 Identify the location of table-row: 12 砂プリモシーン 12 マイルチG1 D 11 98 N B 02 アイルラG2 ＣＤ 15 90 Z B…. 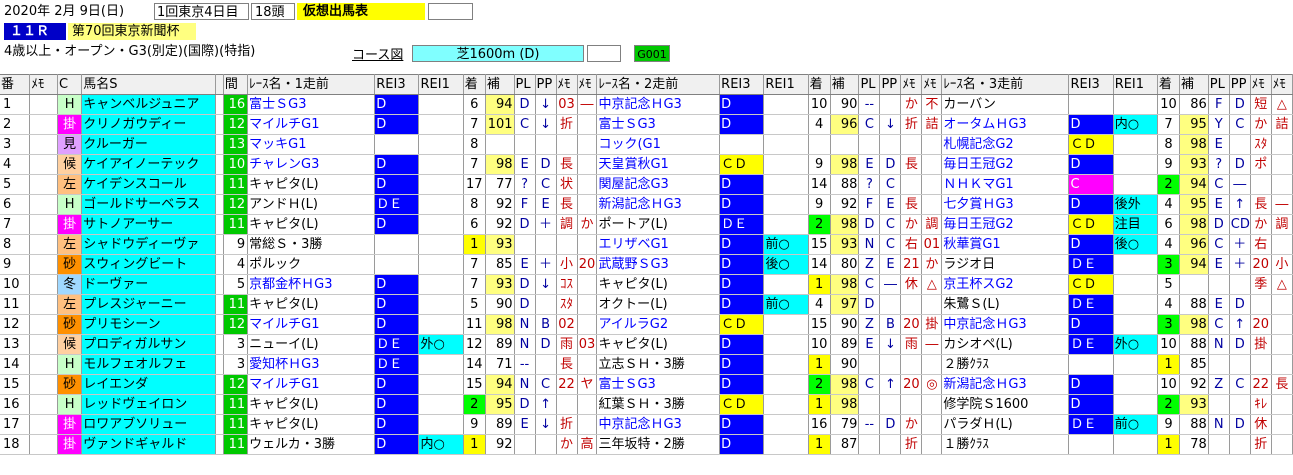
(646, 324).